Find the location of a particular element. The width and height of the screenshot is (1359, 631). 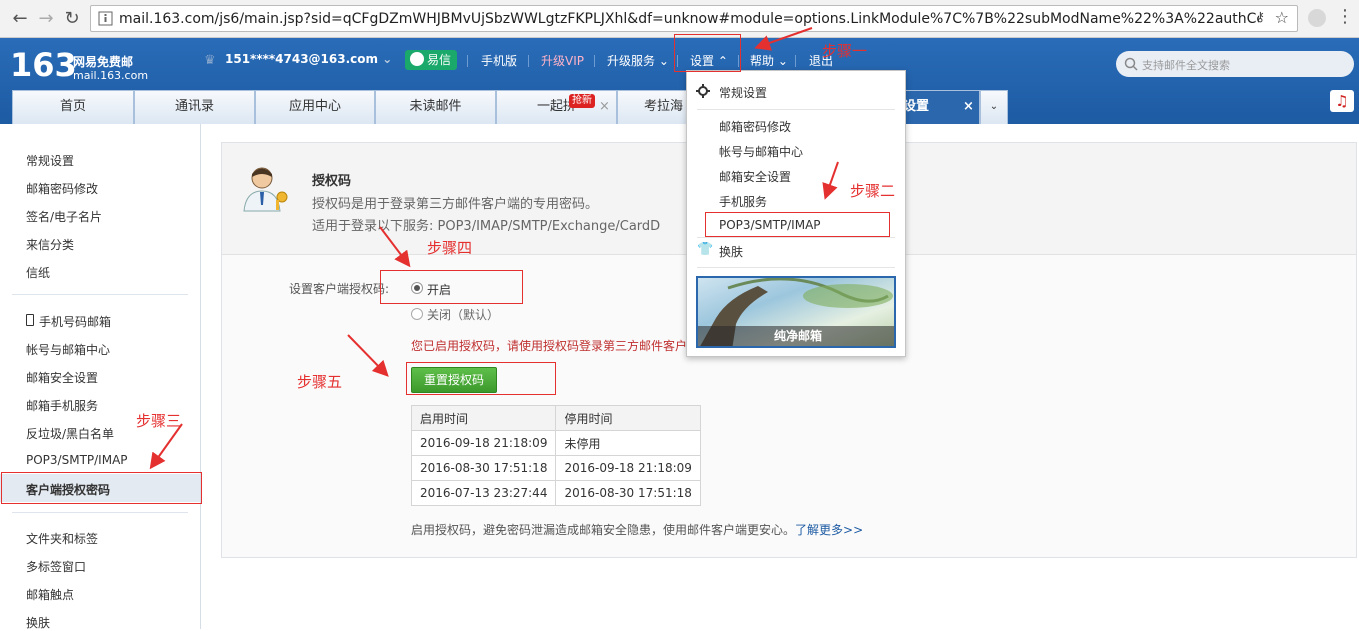

annotation-step3: 步骤三 is located at coordinates (159, 421).